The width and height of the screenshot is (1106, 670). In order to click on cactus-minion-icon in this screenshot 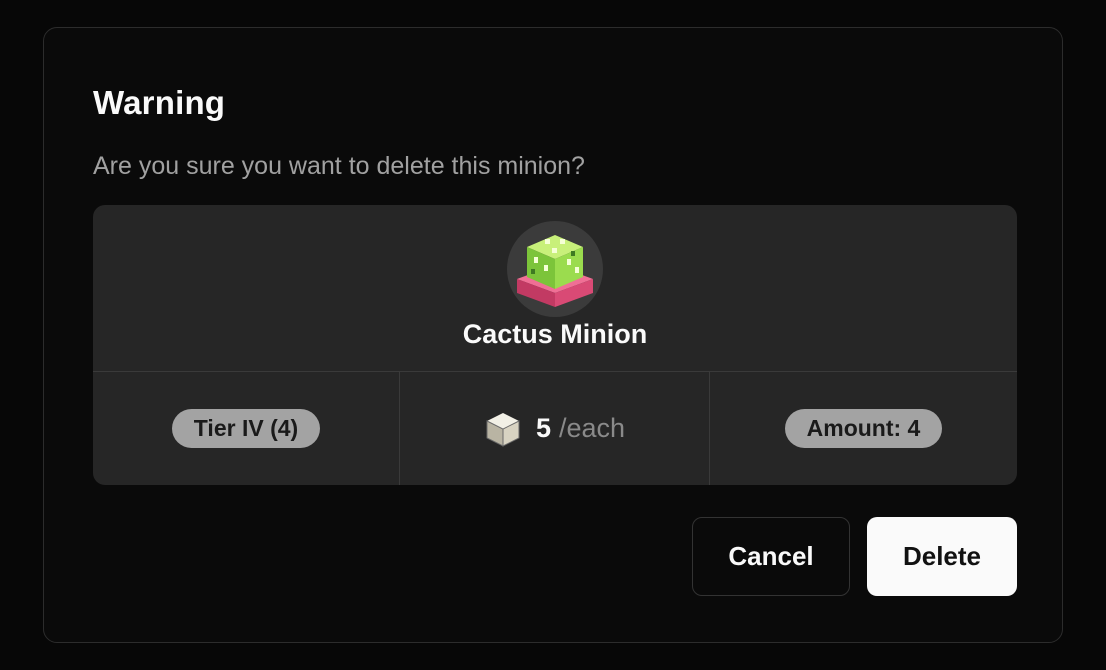, I will do `click(555, 269)`.